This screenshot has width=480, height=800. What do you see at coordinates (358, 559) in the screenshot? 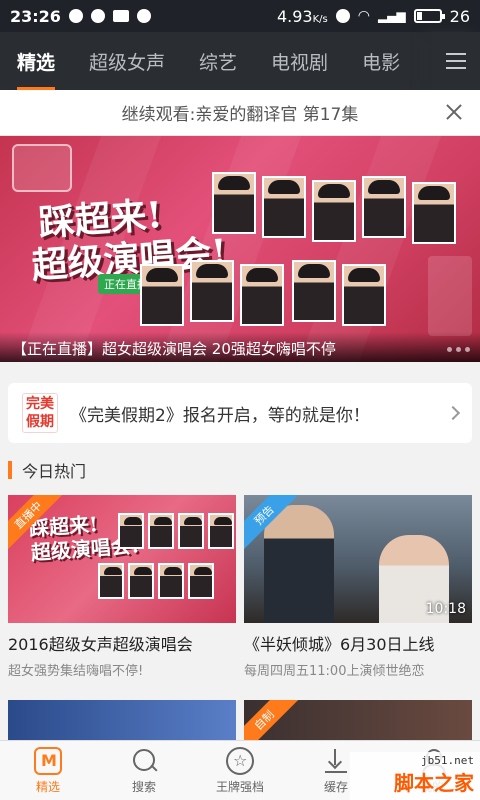
I see `video-thumbnail: 预告 10:18` at bounding box center [358, 559].